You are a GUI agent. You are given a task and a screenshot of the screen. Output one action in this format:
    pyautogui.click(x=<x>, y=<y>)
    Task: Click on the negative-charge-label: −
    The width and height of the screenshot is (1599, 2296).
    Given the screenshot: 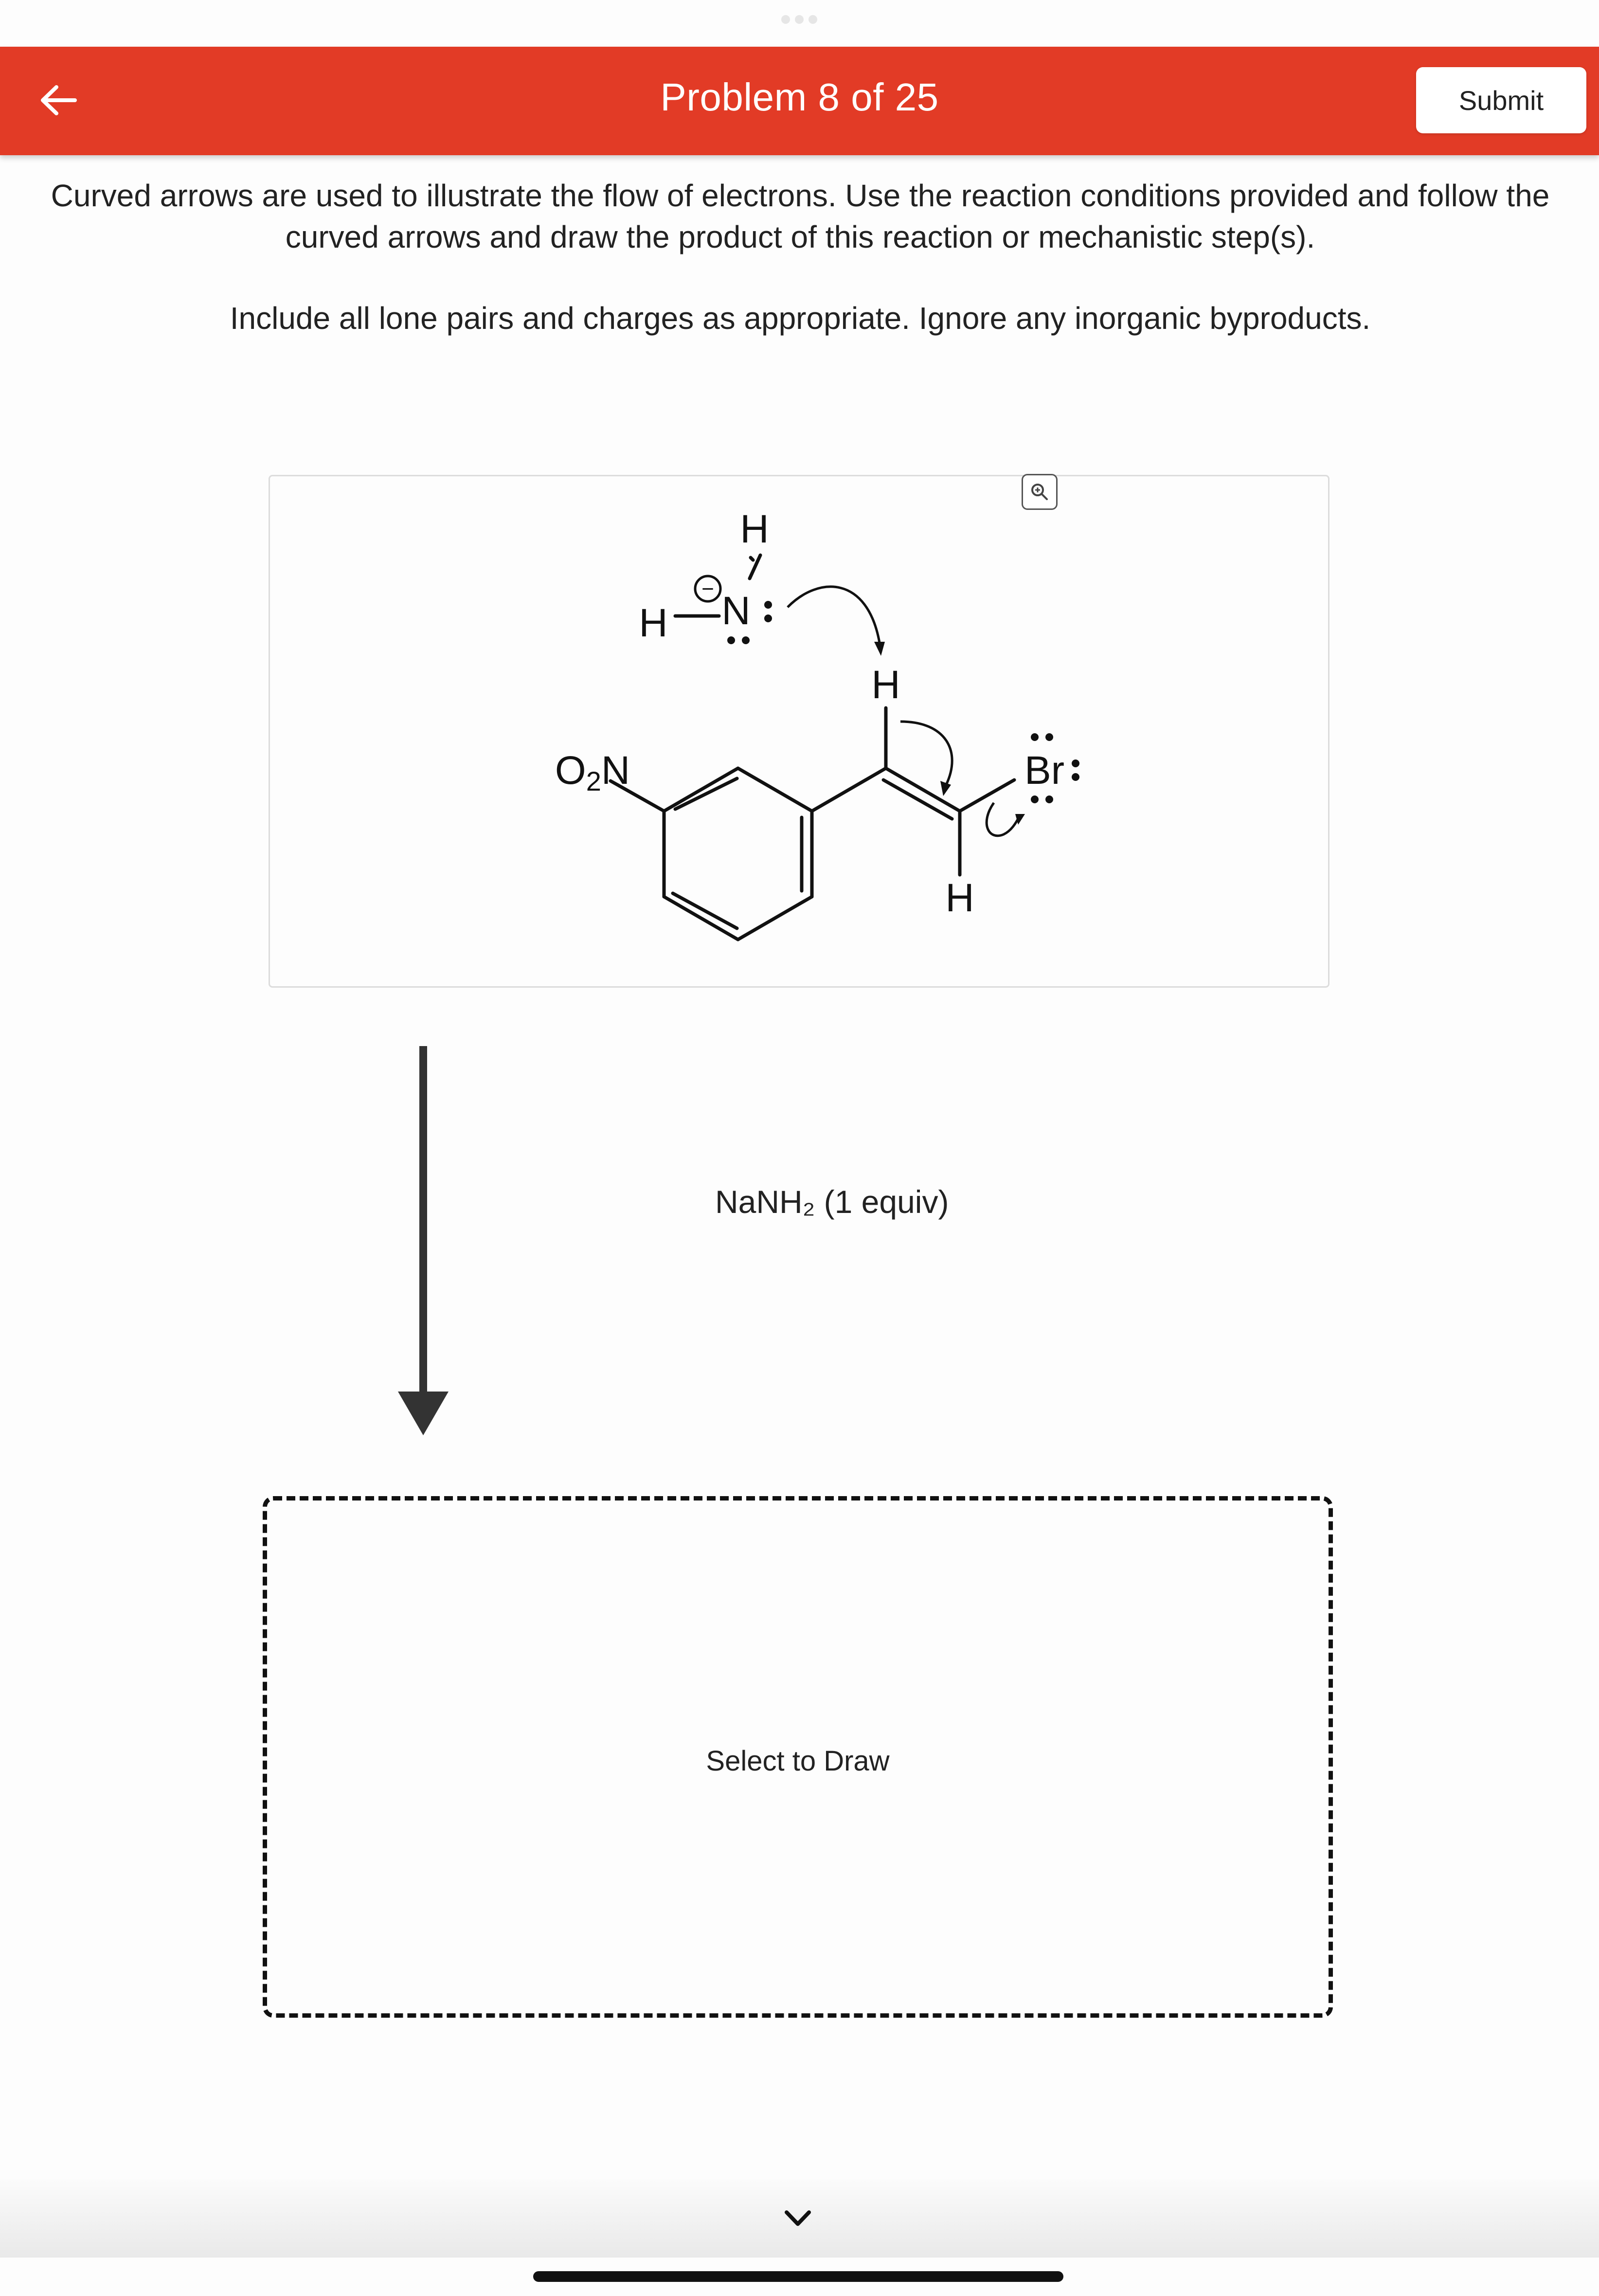 What is the action you would take?
    pyautogui.click(x=707, y=589)
    